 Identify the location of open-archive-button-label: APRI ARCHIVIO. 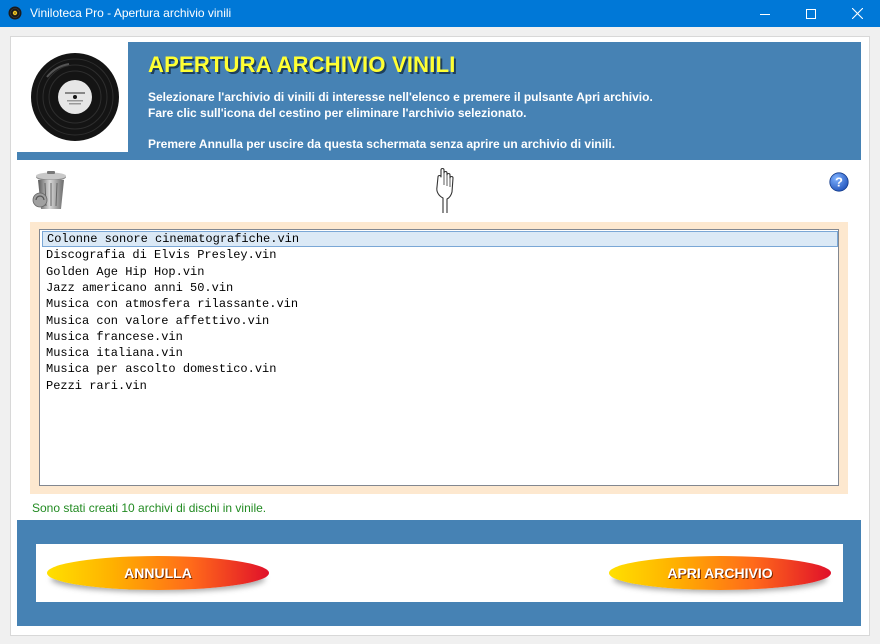
(720, 573).